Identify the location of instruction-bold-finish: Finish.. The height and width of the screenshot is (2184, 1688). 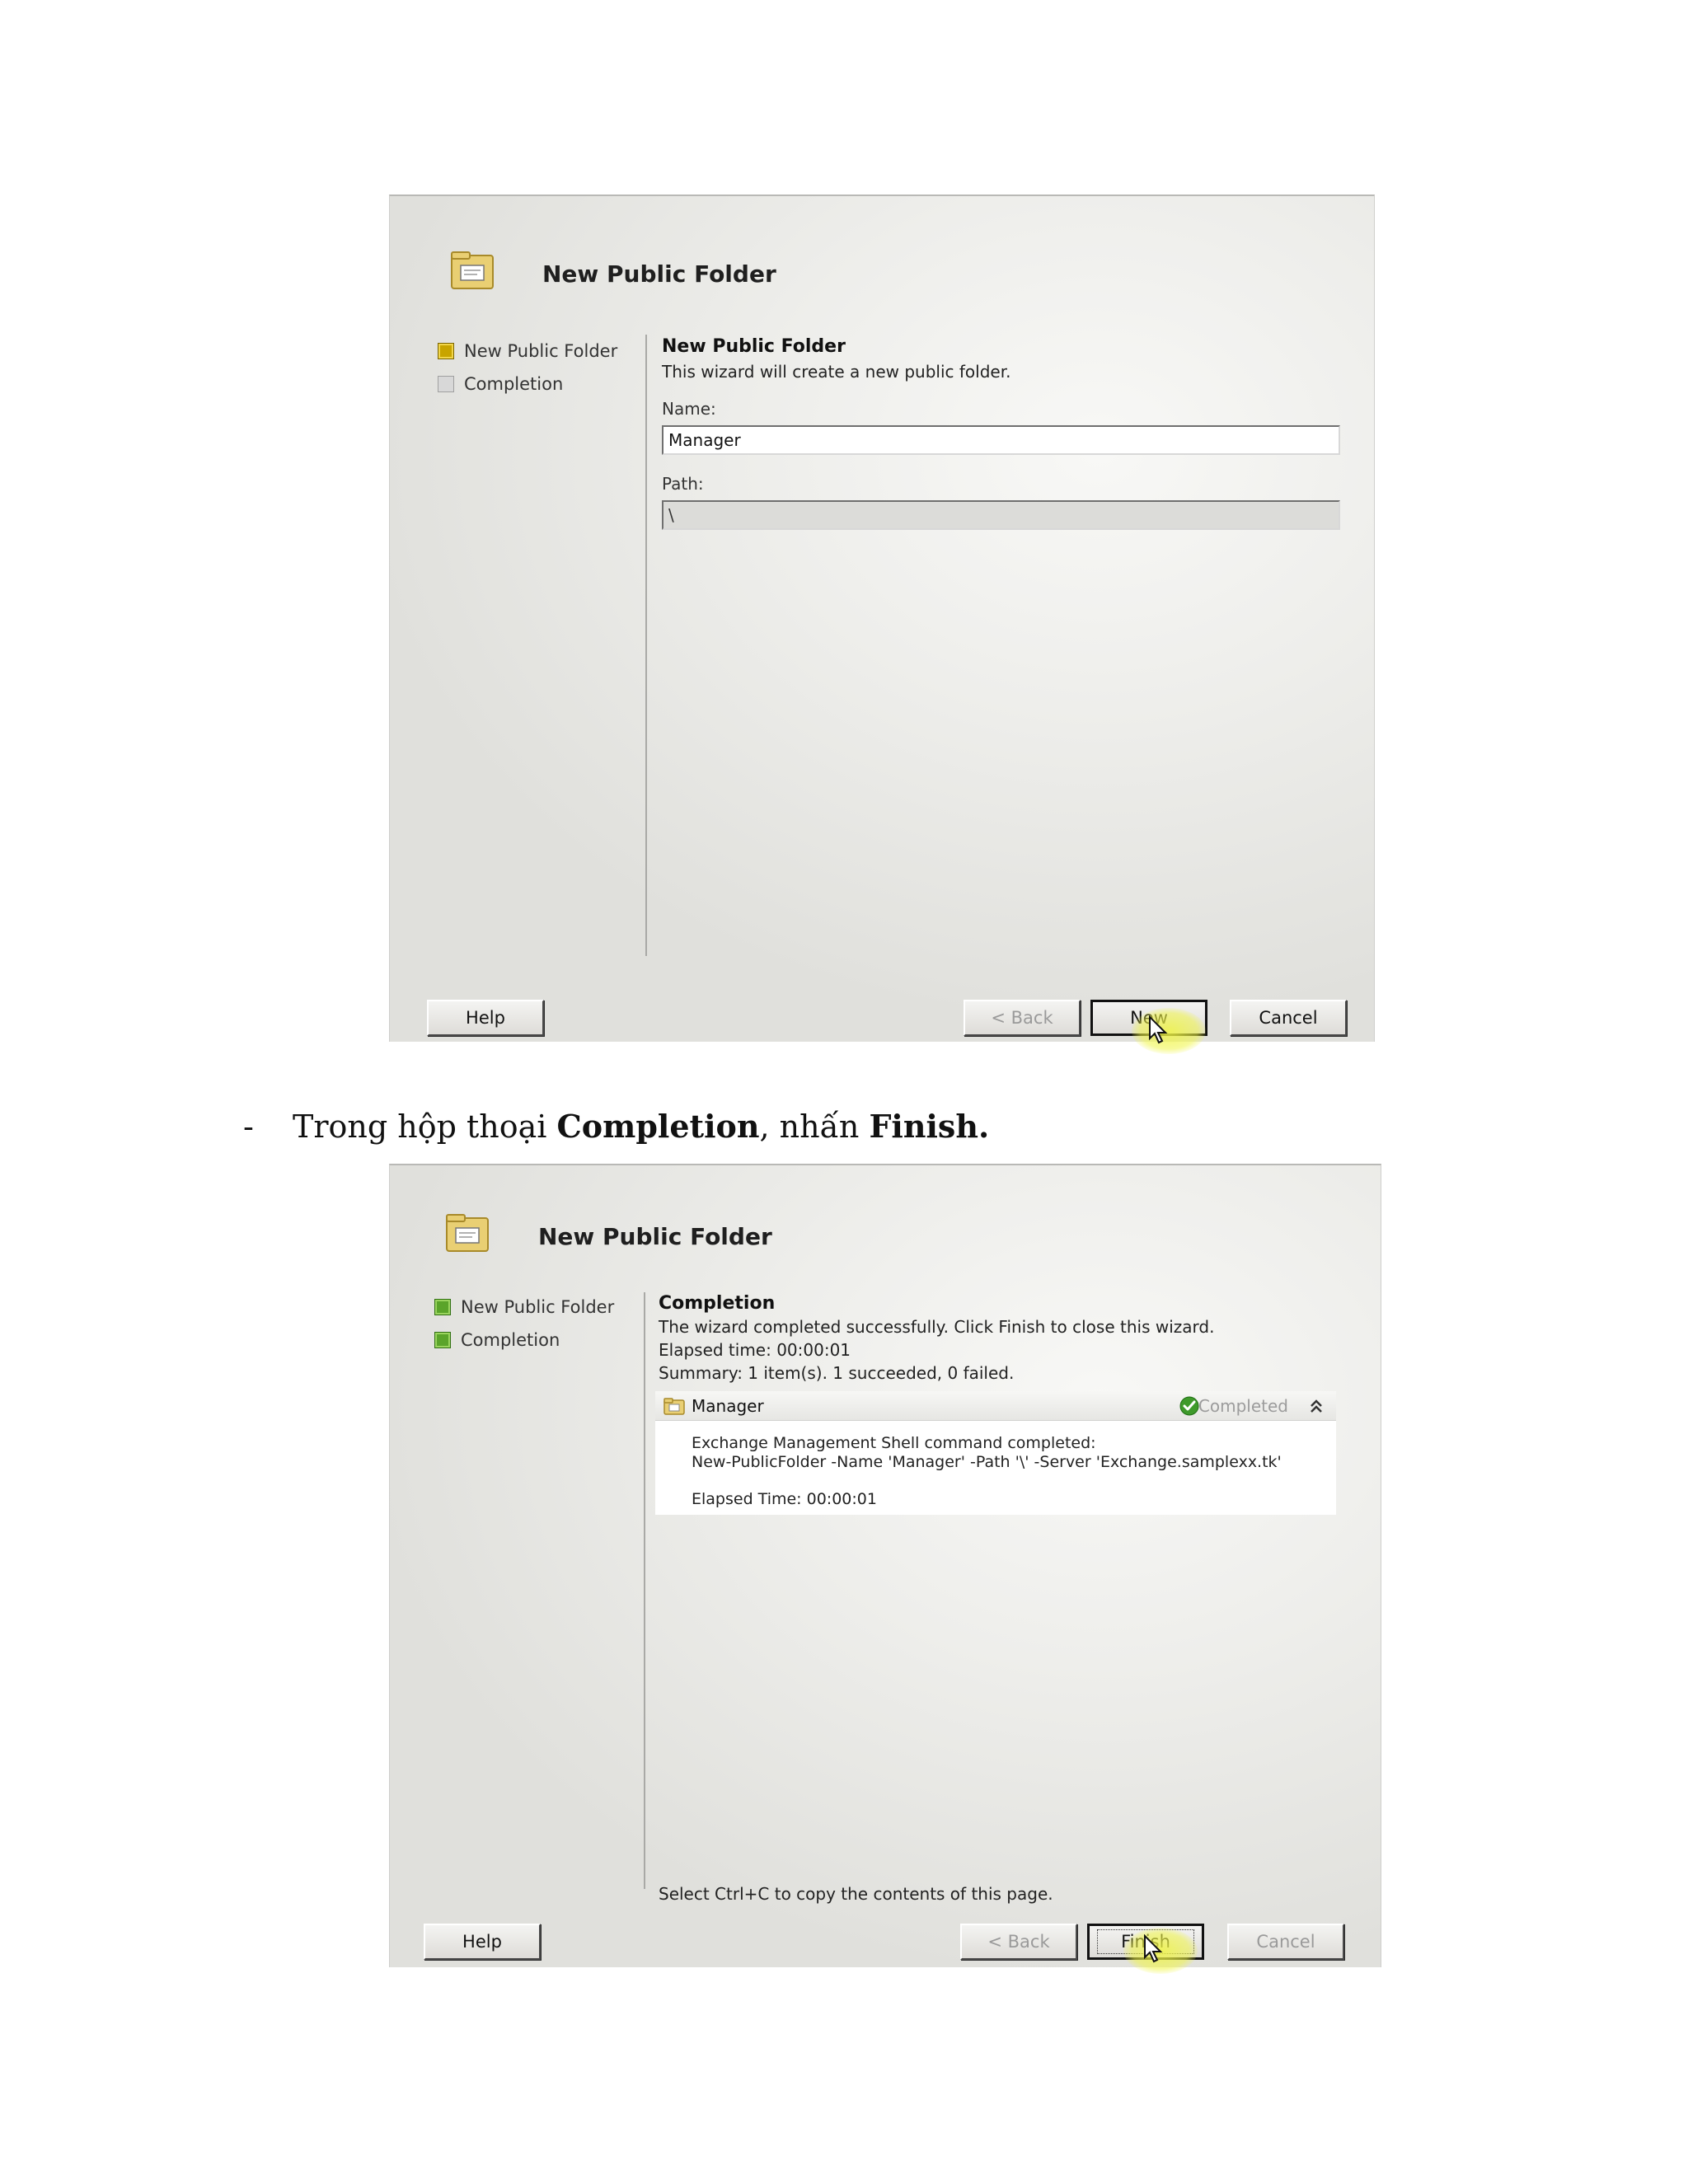
(930, 1126).